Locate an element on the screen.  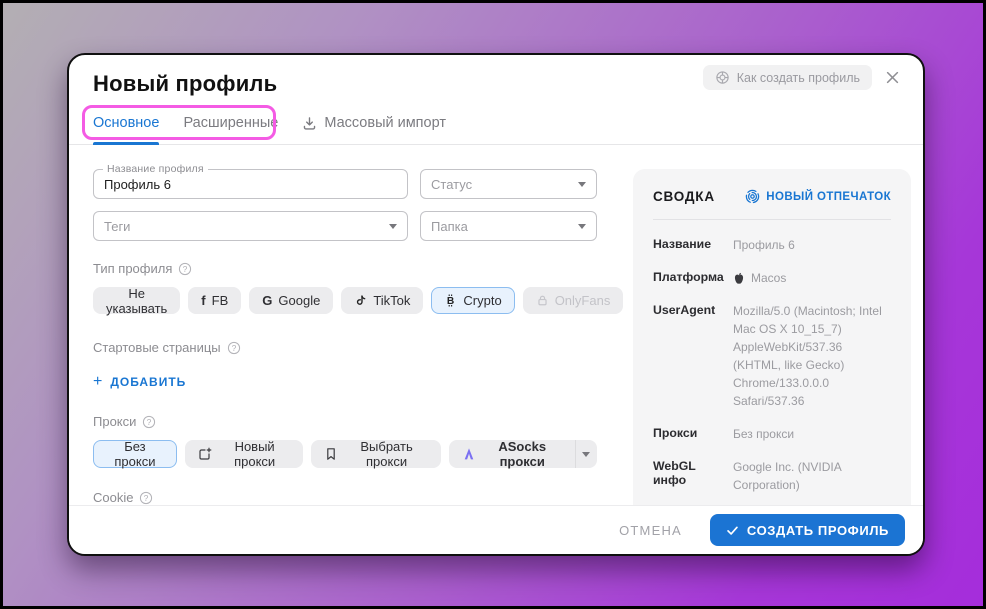
bookmark-icon is located at coordinates (331, 454).